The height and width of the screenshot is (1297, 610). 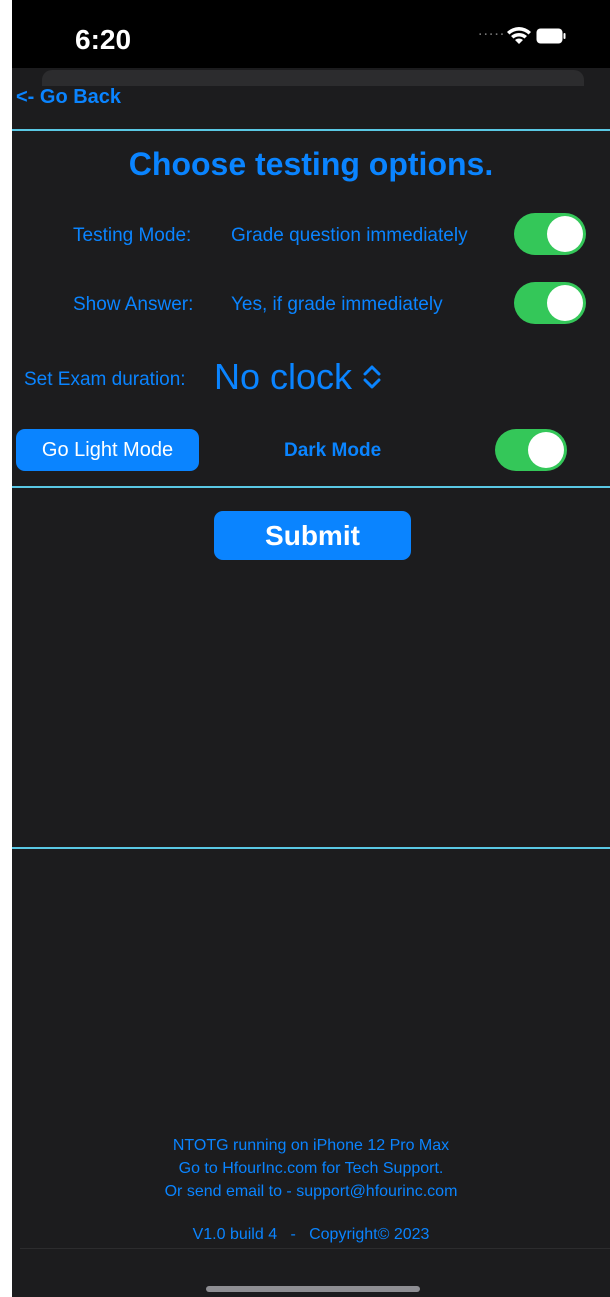 I want to click on show-answer-value: Yes, if grade immediately, so click(x=337, y=304).